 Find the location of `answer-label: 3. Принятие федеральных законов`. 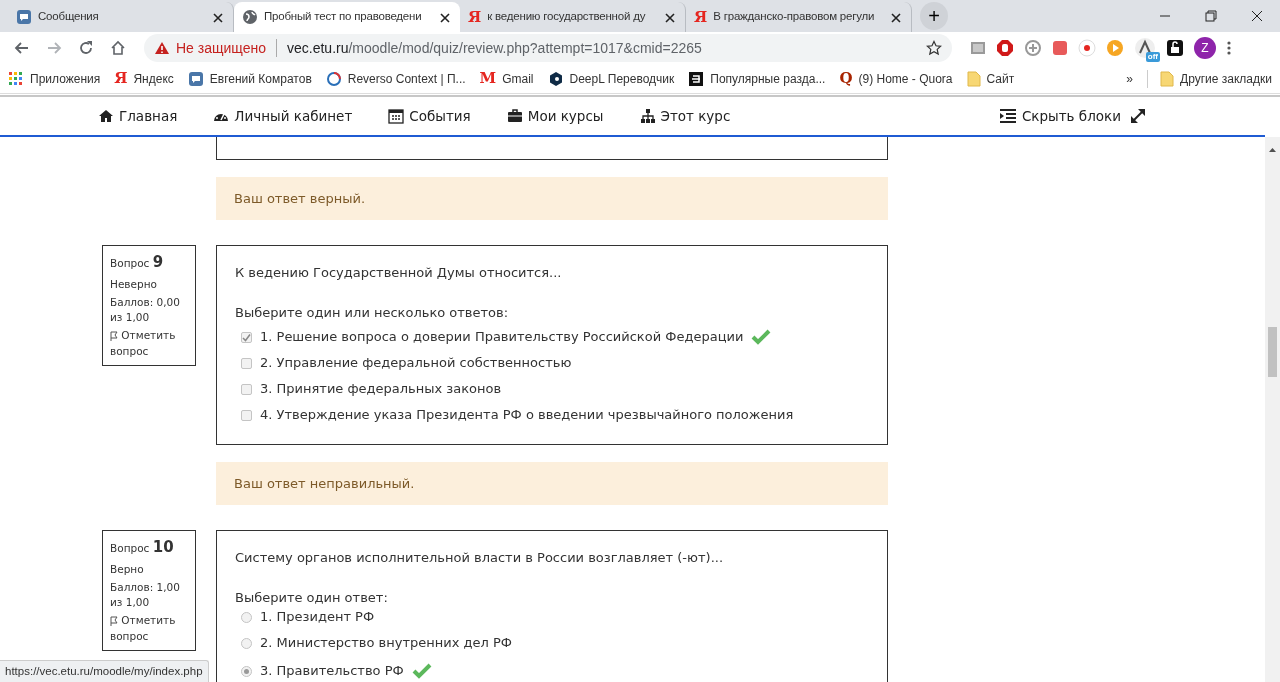

answer-label: 3. Принятие федеральных законов is located at coordinates (381, 389).